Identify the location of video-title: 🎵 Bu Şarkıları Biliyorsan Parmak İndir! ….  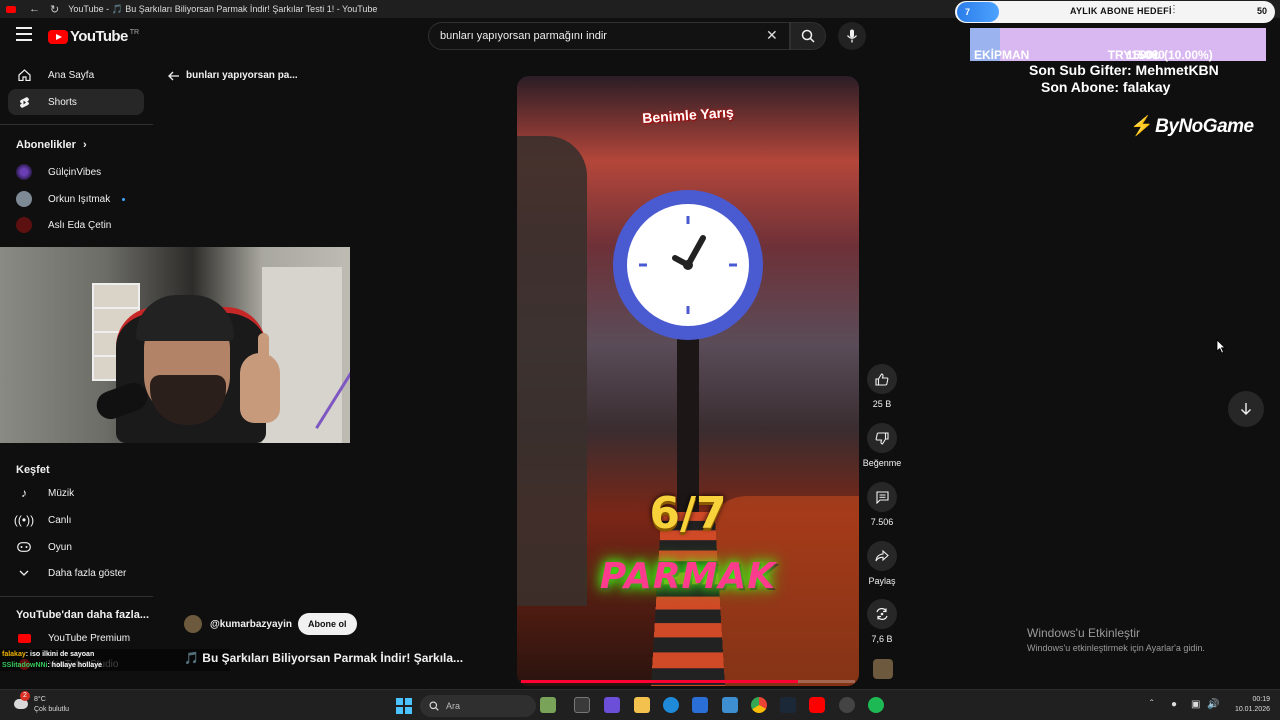
(323, 658).